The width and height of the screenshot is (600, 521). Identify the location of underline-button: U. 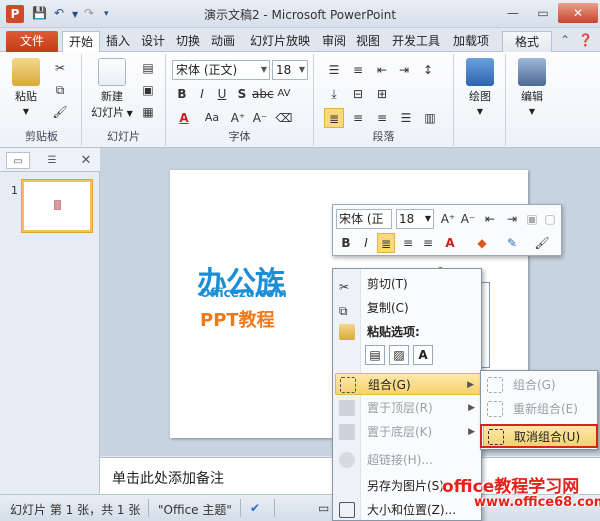
(222, 94).